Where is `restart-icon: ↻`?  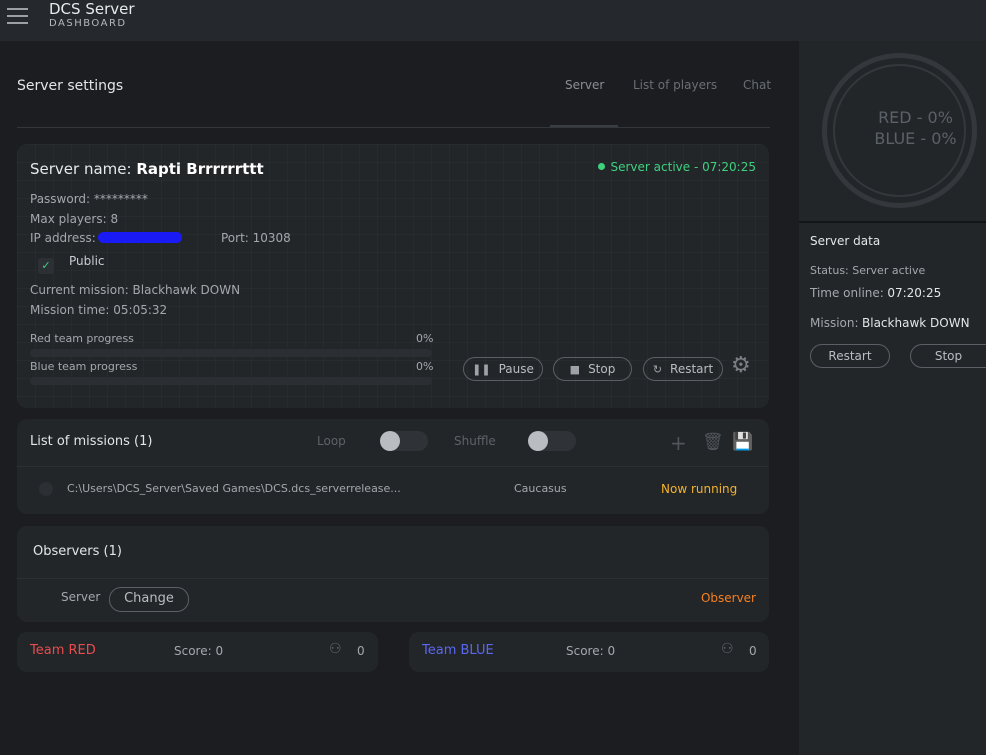 restart-icon: ↻ is located at coordinates (657, 369).